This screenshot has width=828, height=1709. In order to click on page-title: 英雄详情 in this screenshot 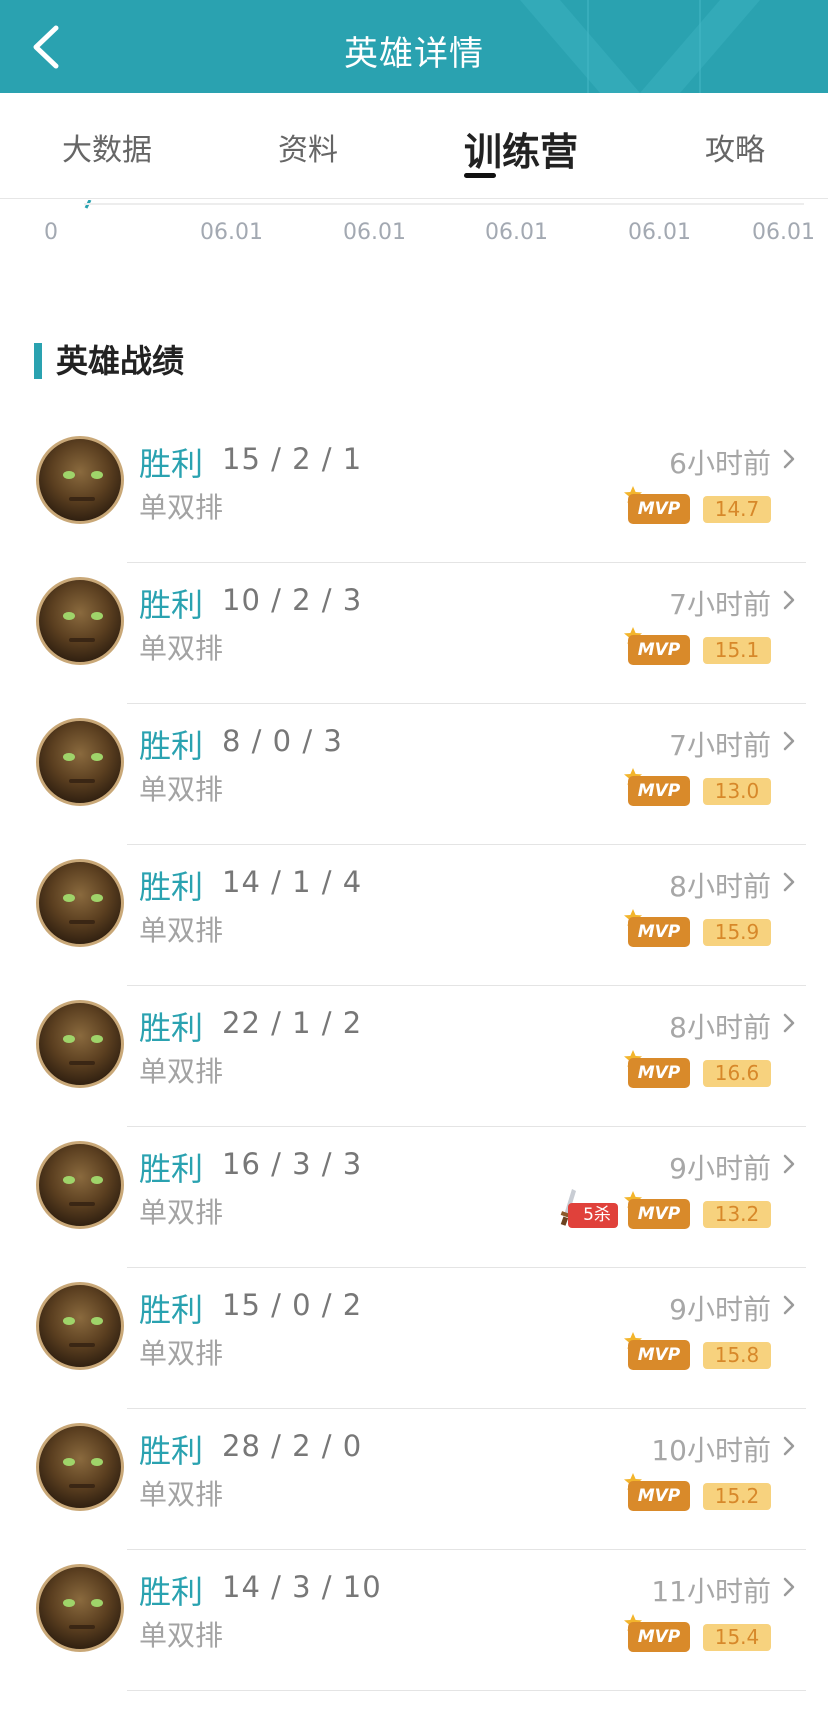, I will do `click(414, 54)`.